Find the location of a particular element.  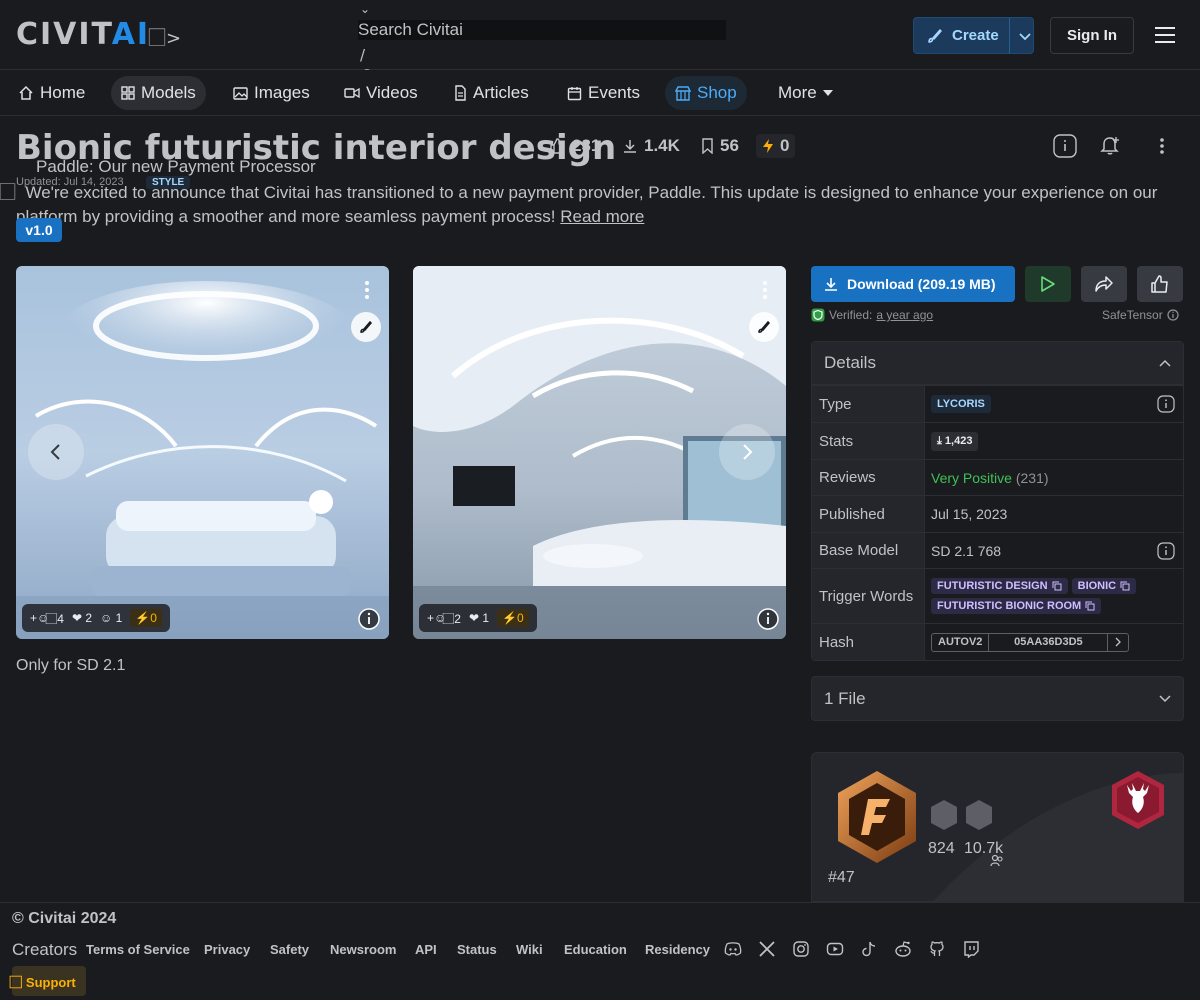

nav-videos: Videos is located at coordinates (381, 93).